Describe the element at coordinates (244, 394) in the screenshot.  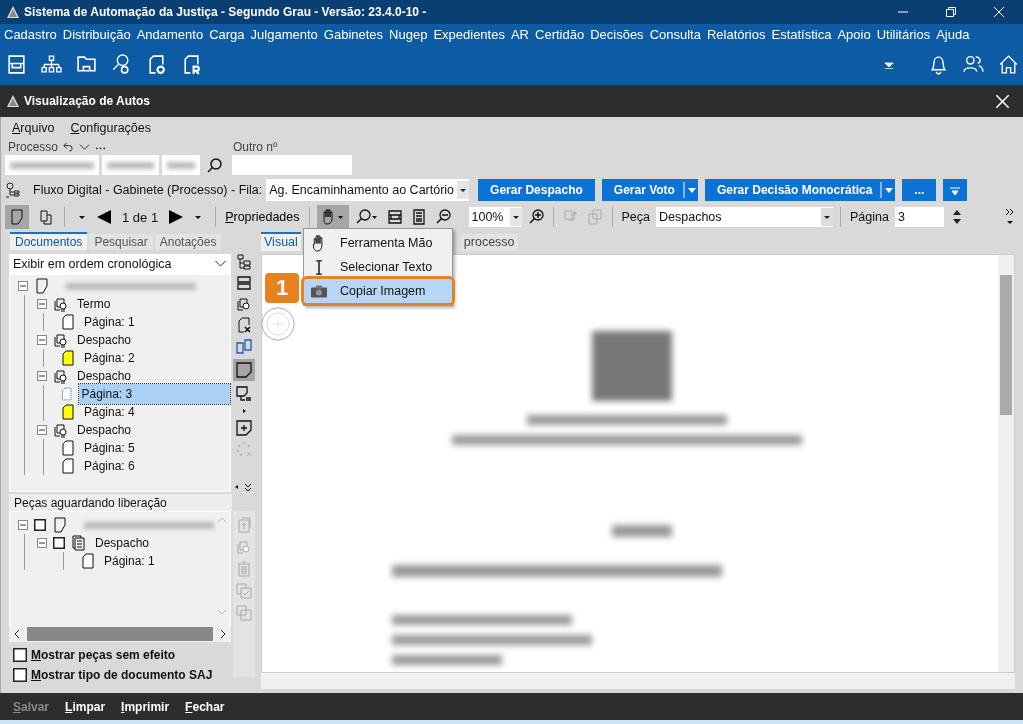
I see `note-list-icon` at that location.